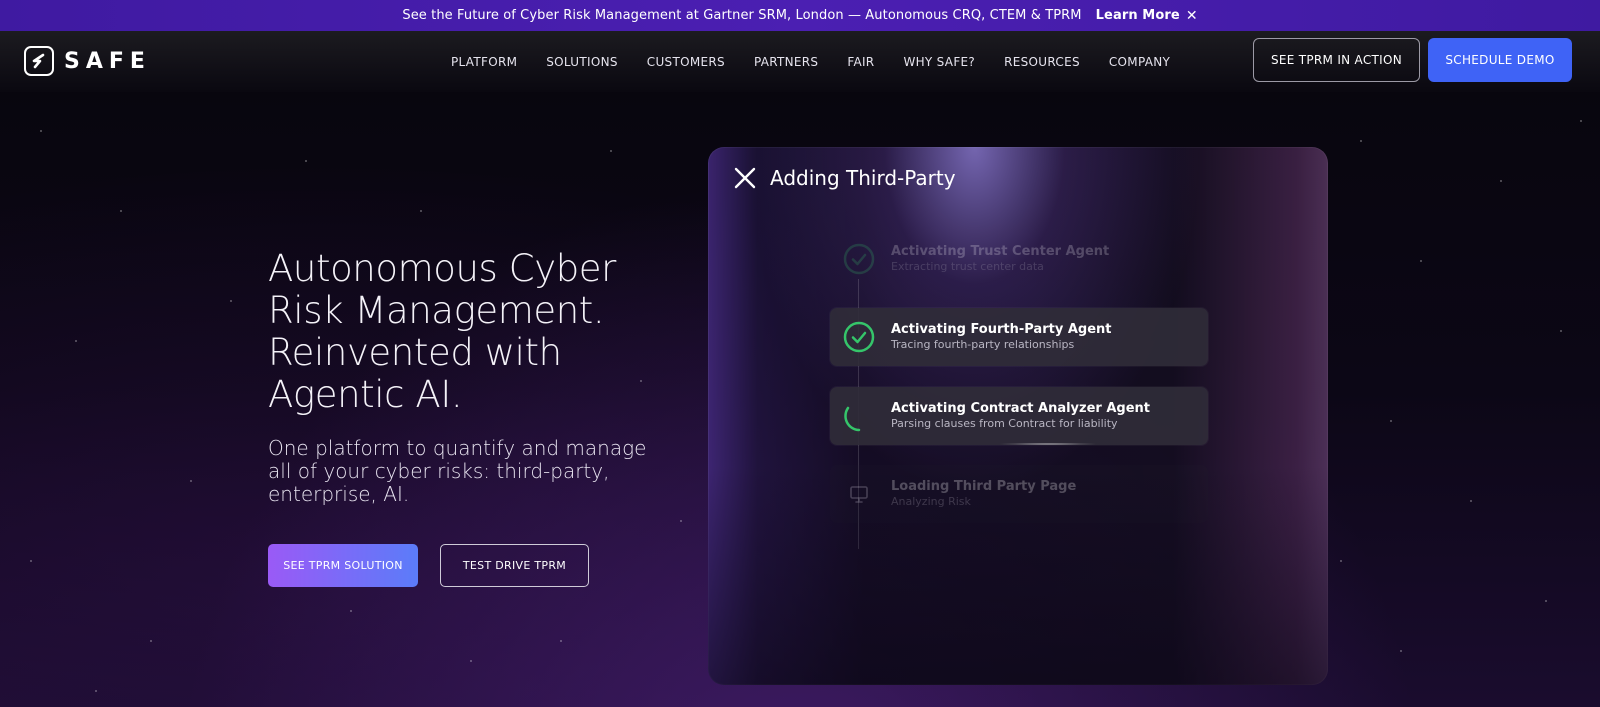  What do you see at coordinates (939, 62) in the screenshot?
I see `nav-item-why-safe: WHY SAFE?` at bounding box center [939, 62].